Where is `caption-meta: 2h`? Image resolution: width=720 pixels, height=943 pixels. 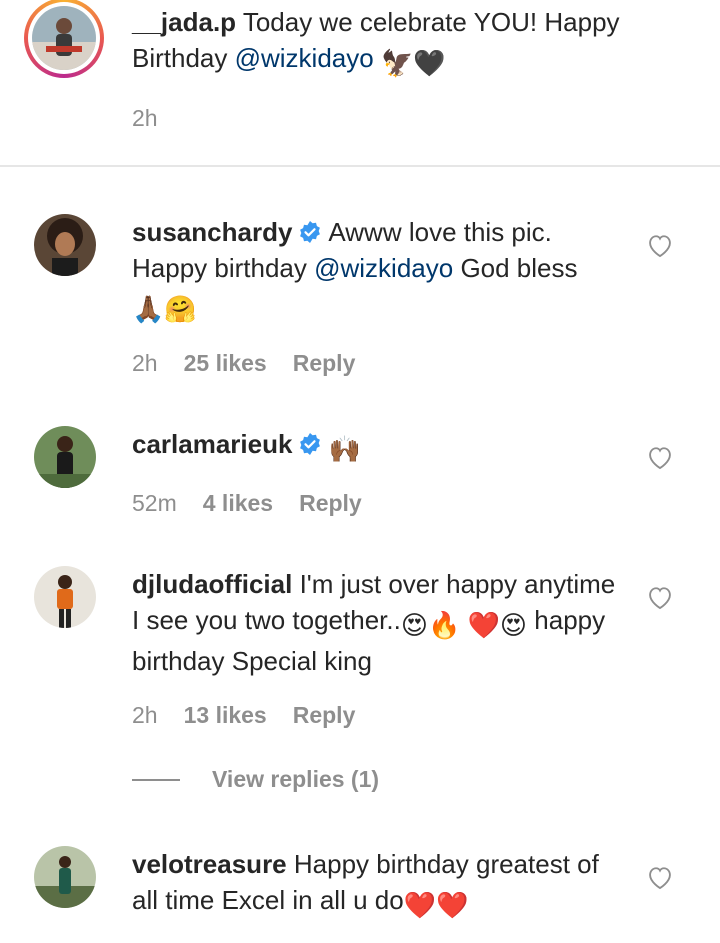 caption-meta: 2h is located at coordinates (145, 118).